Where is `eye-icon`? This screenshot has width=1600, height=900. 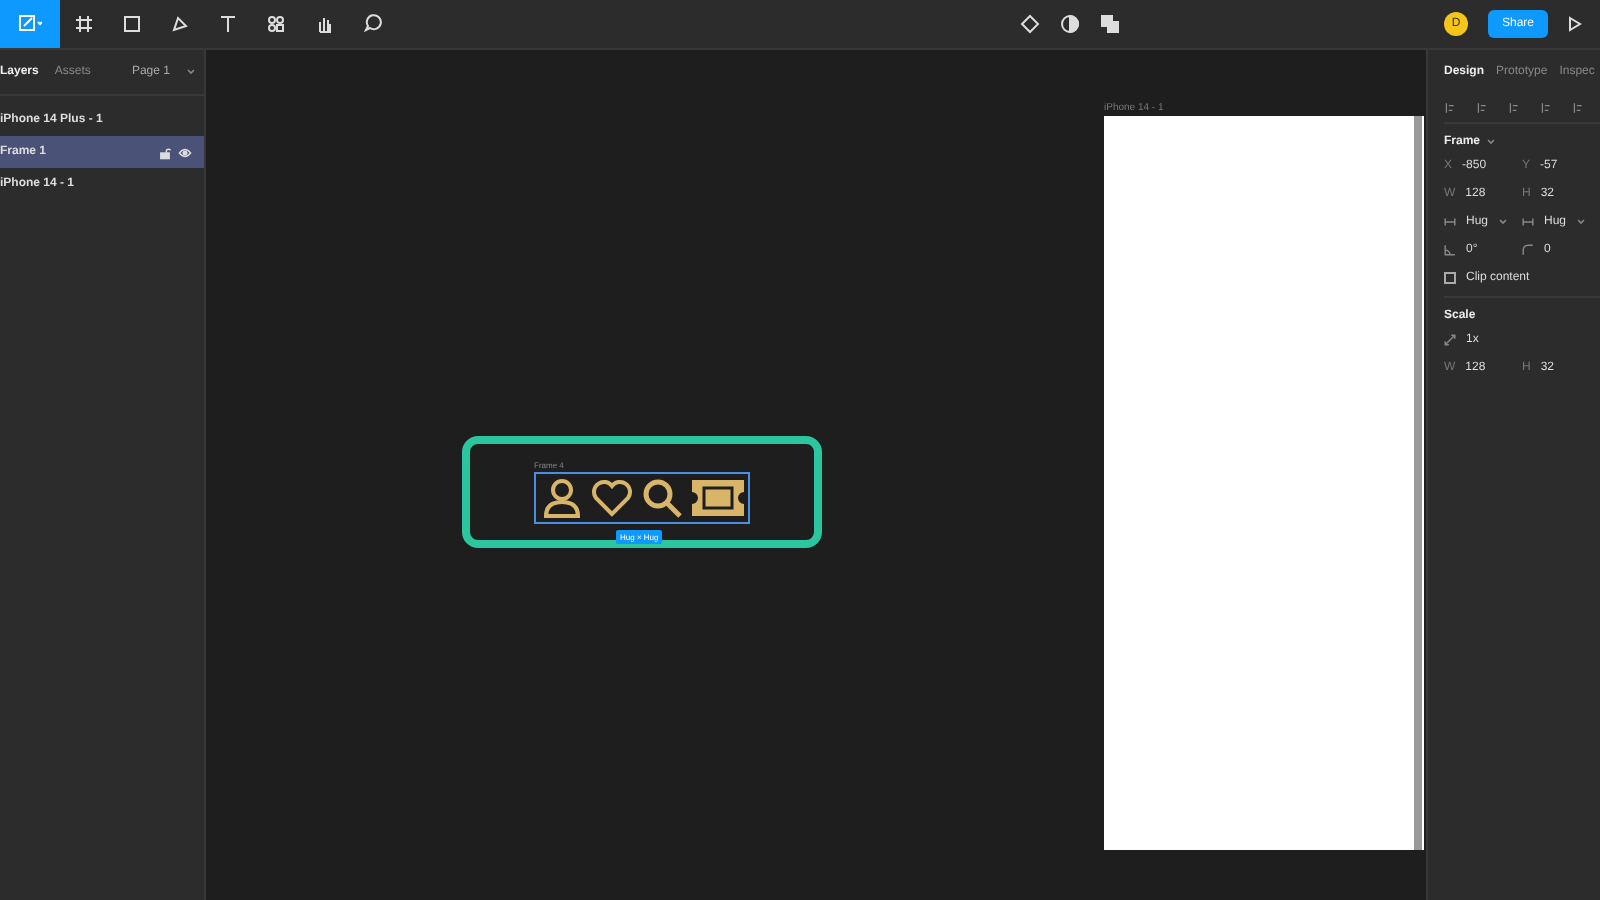
eye-icon is located at coordinates (185, 152).